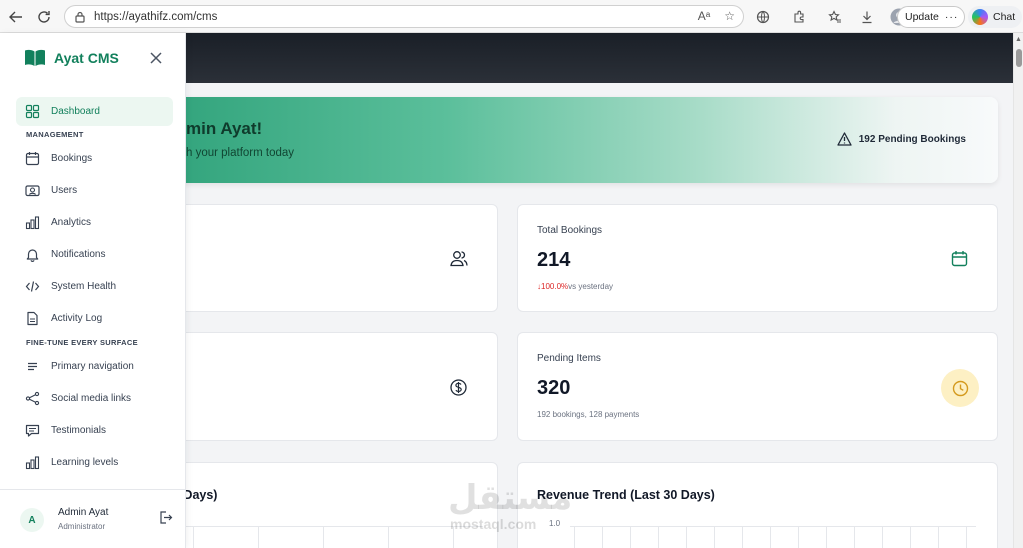  I want to click on sidebar-item-primary-navigation: Primary navigation, so click(94, 366).